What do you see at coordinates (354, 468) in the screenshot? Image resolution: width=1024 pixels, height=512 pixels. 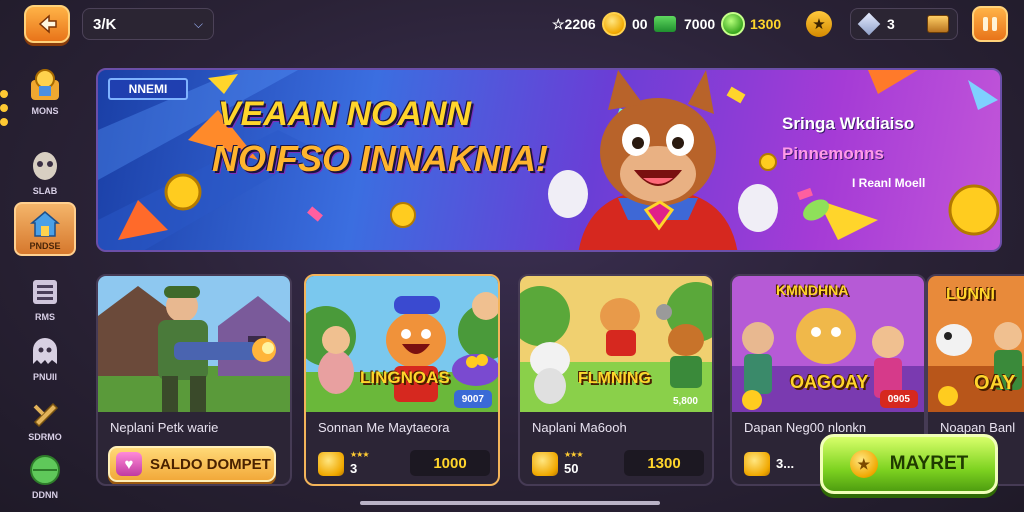 I see `game-level: 3` at bounding box center [354, 468].